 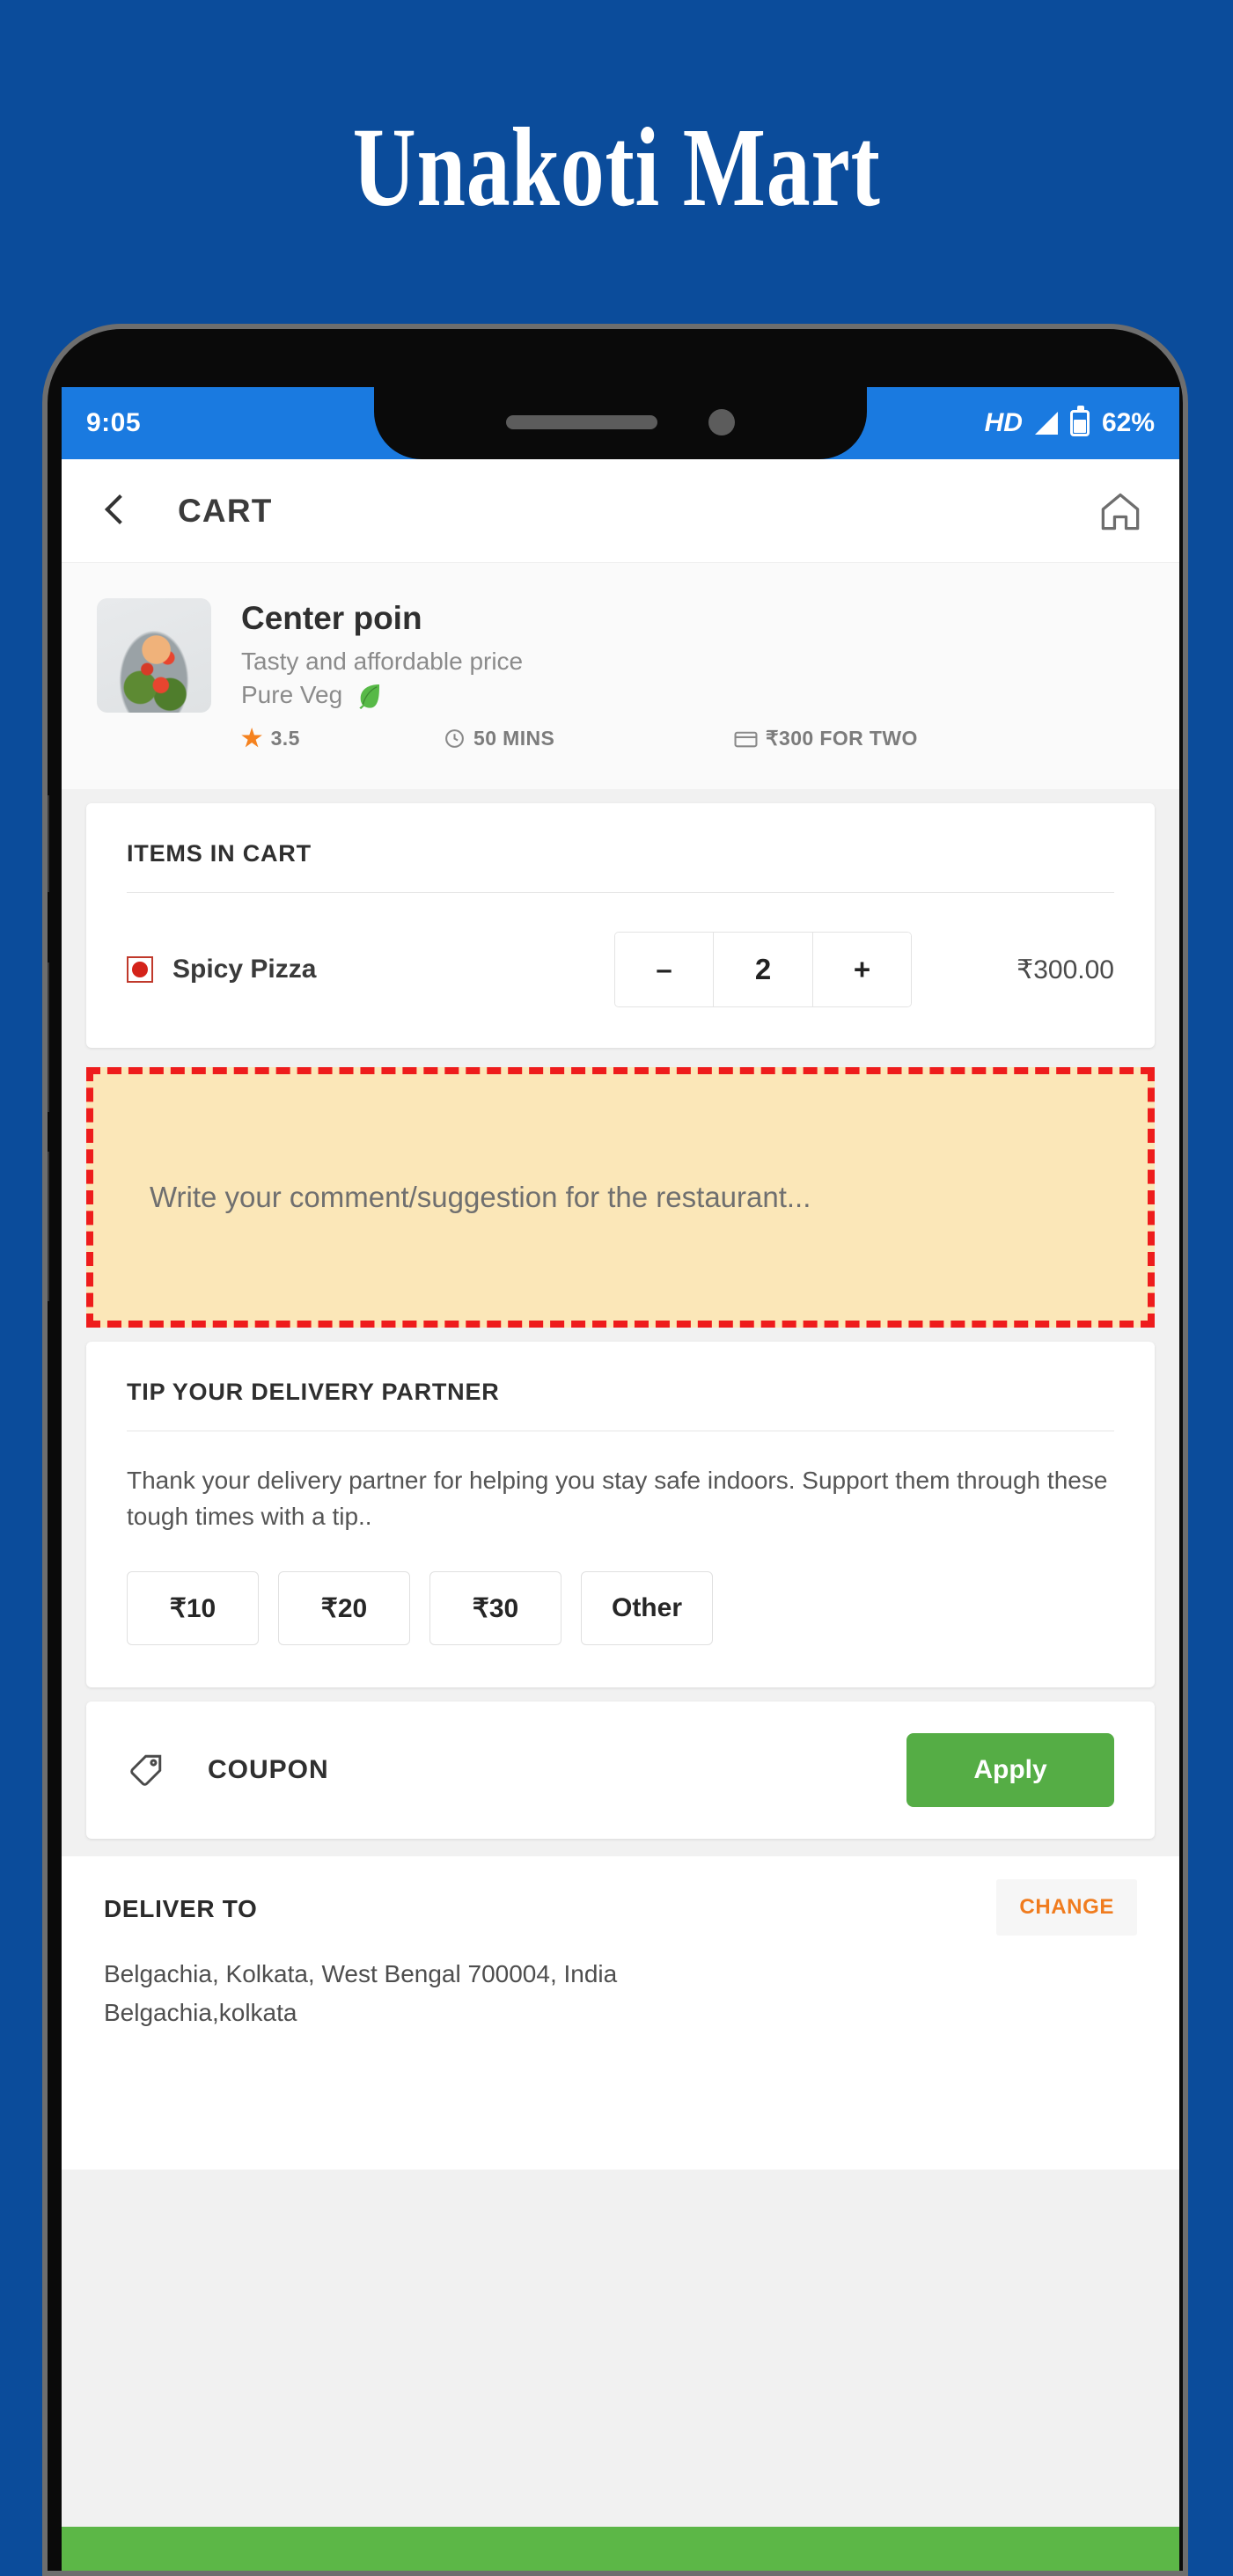 What do you see at coordinates (114, 422) in the screenshot?
I see `status-bar-time: 9:05` at bounding box center [114, 422].